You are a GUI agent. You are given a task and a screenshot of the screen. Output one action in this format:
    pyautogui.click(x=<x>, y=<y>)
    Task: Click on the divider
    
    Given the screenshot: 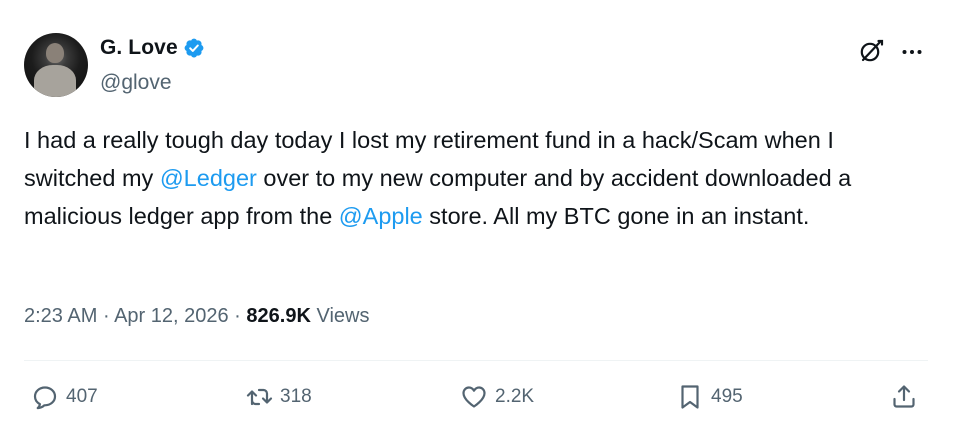 What is the action you would take?
    pyautogui.click(x=476, y=360)
    